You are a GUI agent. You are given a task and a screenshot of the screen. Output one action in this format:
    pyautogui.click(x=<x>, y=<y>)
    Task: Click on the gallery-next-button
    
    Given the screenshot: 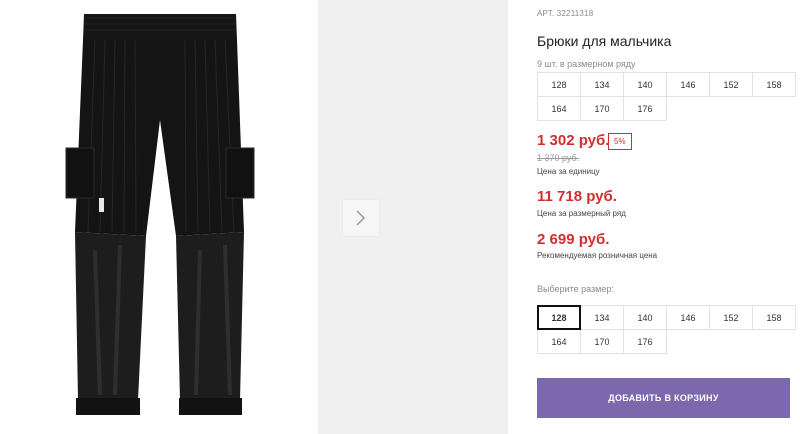 What is the action you would take?
    pyautogui.click(x=361, y=218)
    